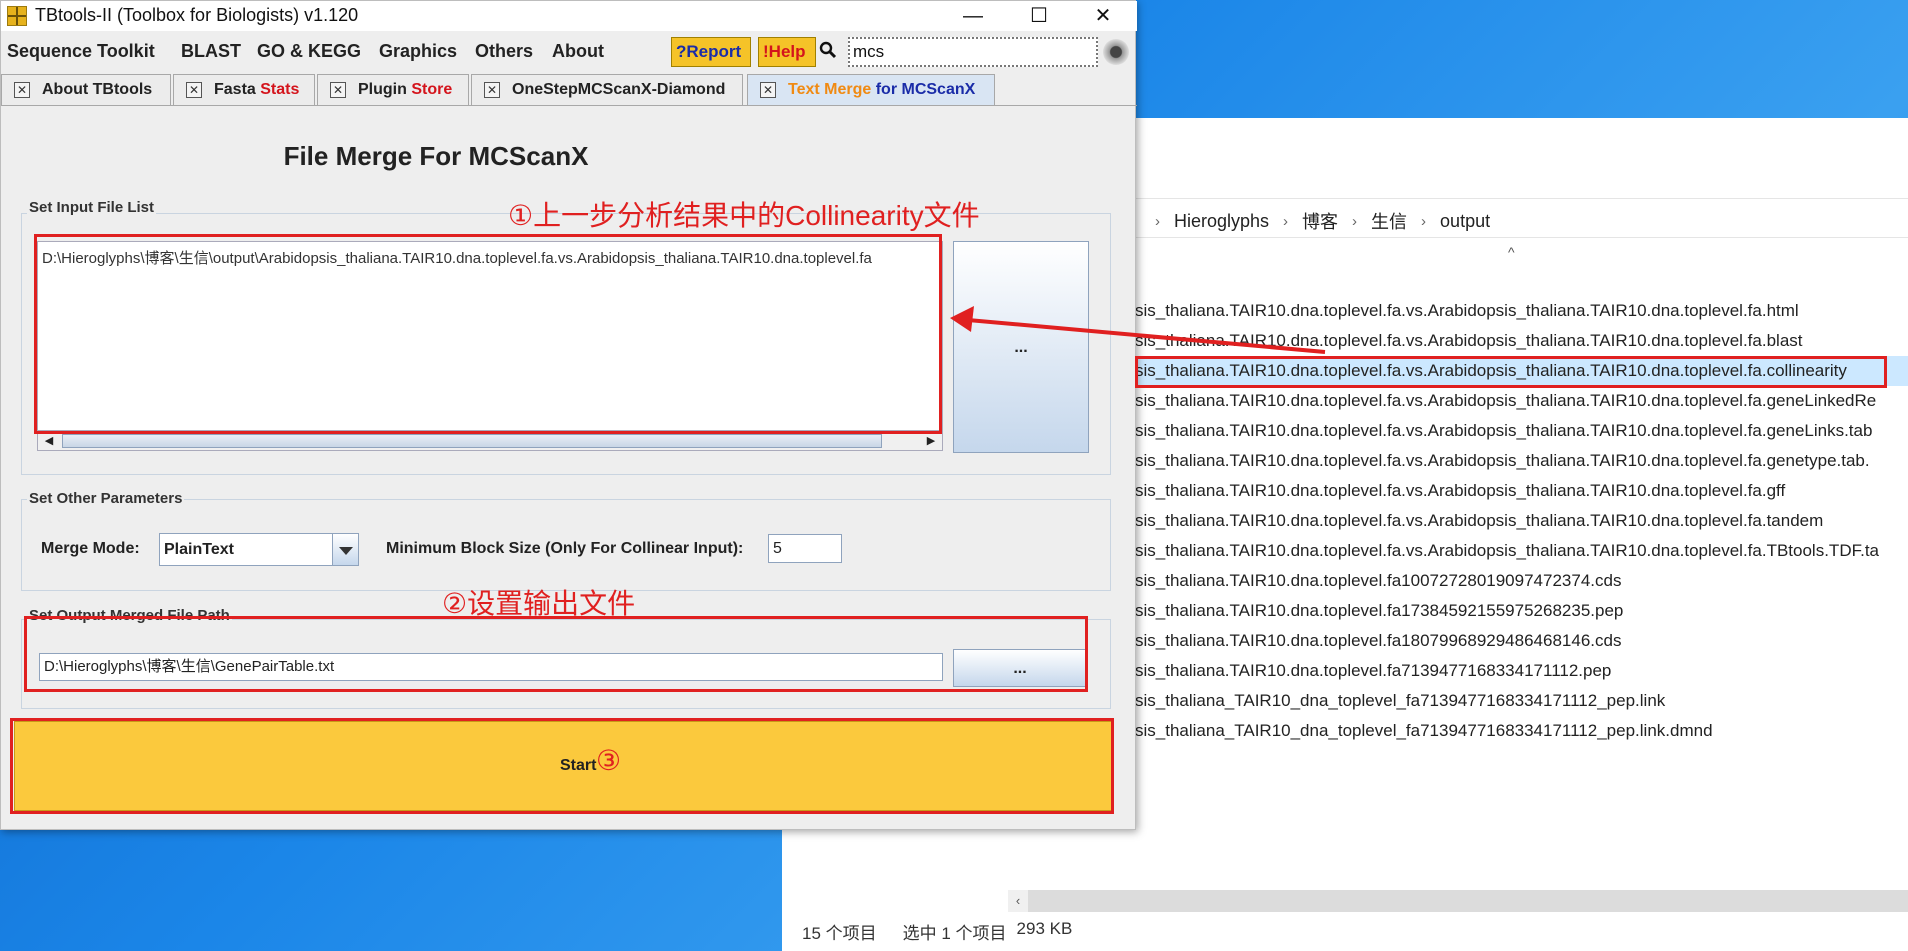  What do you see at coordinates (472, 441) in the screenshot?
I see `scroll-thumb` at bounding box center [472, 441].